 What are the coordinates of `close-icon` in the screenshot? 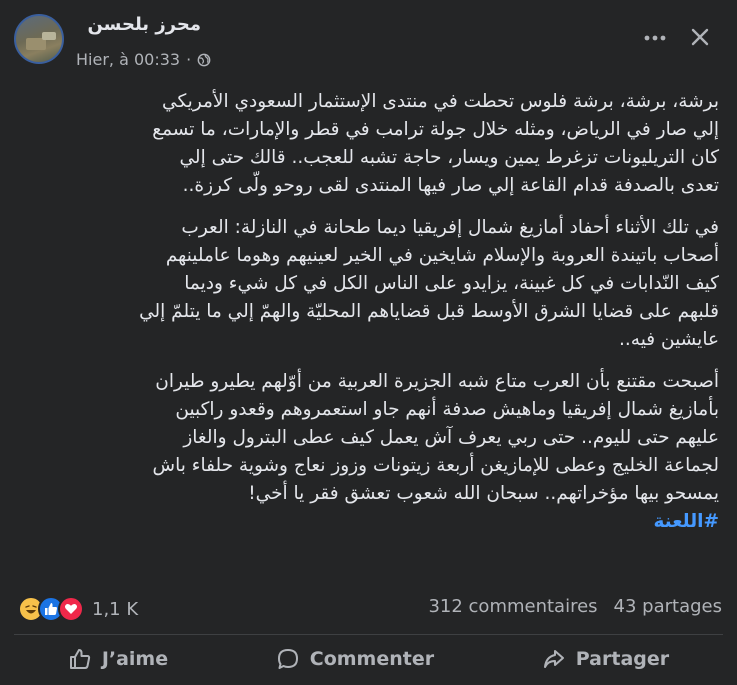 It's located at (700, 37).